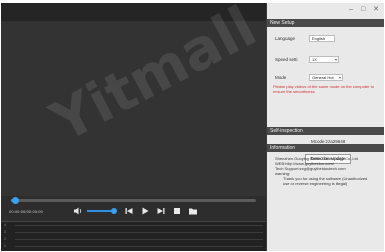 The width and height of the screenshot is (385, 252). I want to click on waveform-axis-label: 1, so click(5, 246).